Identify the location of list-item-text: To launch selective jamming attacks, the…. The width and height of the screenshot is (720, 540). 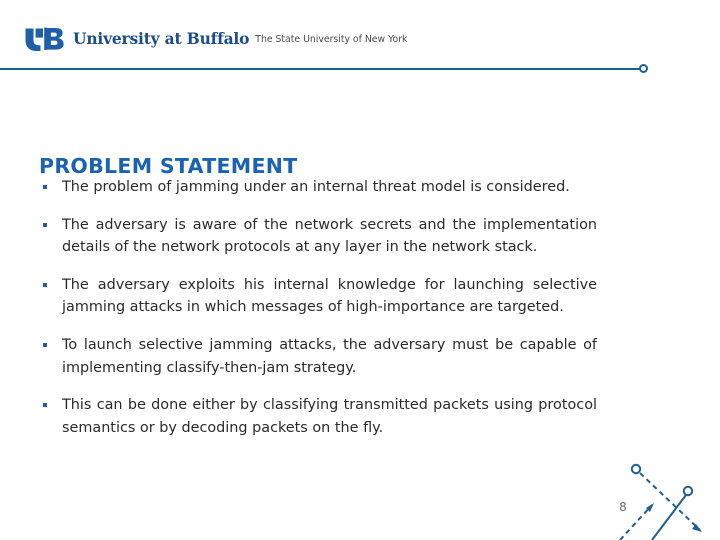
(329, 356).